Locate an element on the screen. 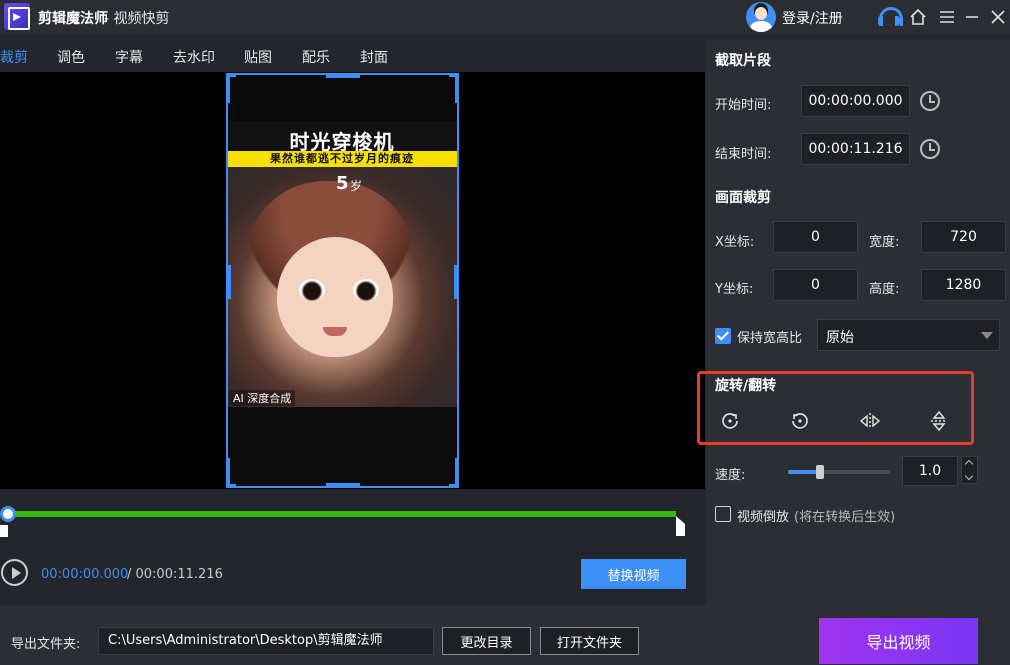  rotate-flip-highlight is located at coordinates (835, 408).